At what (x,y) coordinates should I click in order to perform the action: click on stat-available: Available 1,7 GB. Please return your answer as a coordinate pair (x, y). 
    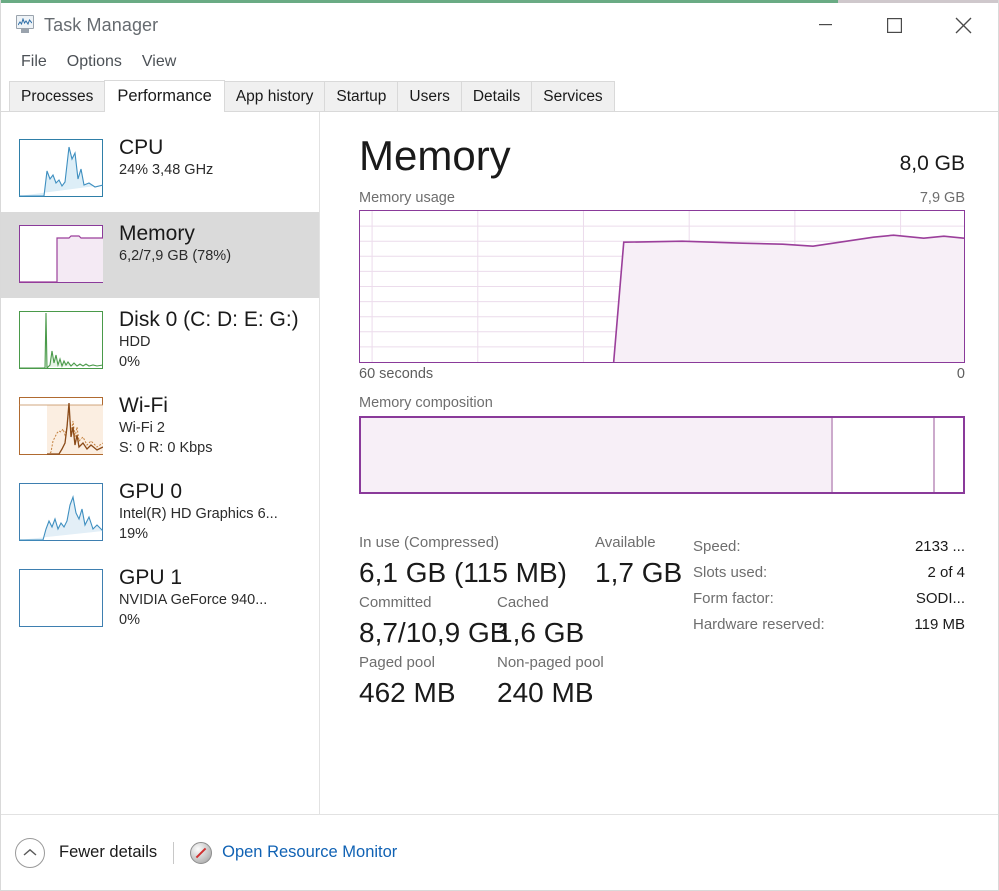
    Looking at the image, I should click on (638, 562).